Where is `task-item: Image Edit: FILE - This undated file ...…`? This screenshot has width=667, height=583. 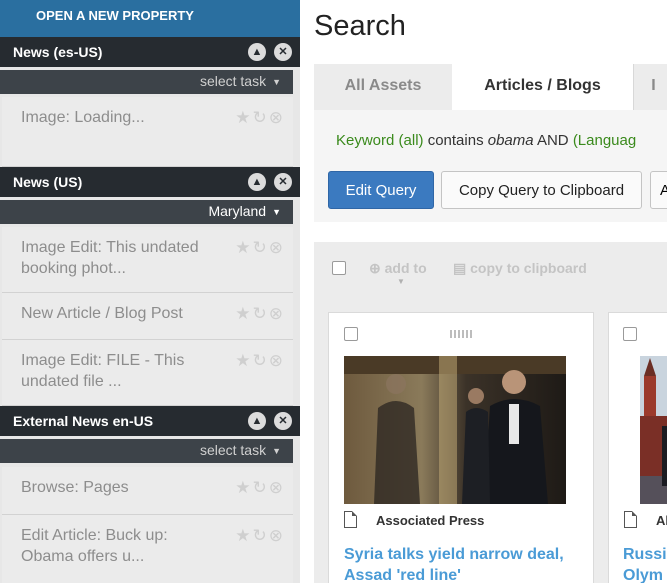 task-item: Image Edit: FILE - This undated file ...… is located at coordinates (147, 373).